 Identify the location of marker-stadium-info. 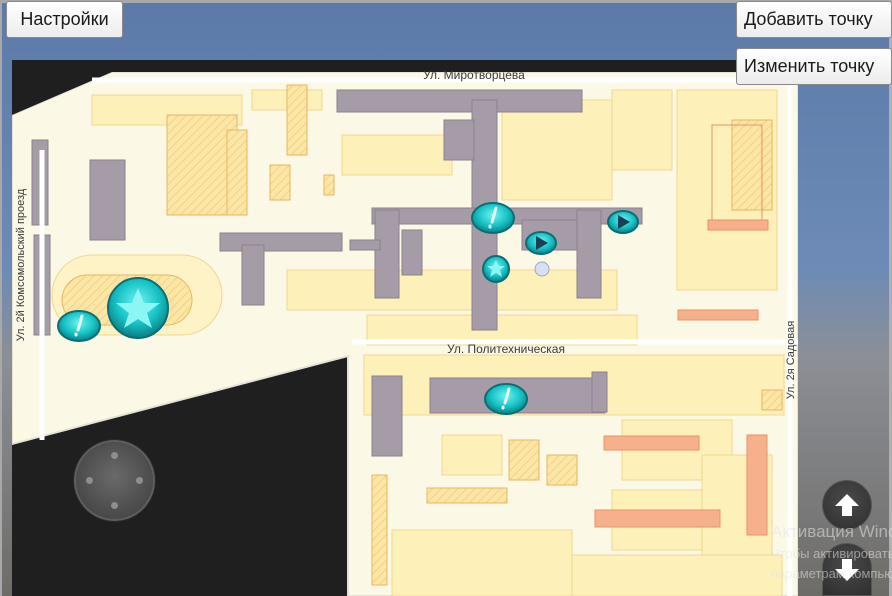
(79, 326).